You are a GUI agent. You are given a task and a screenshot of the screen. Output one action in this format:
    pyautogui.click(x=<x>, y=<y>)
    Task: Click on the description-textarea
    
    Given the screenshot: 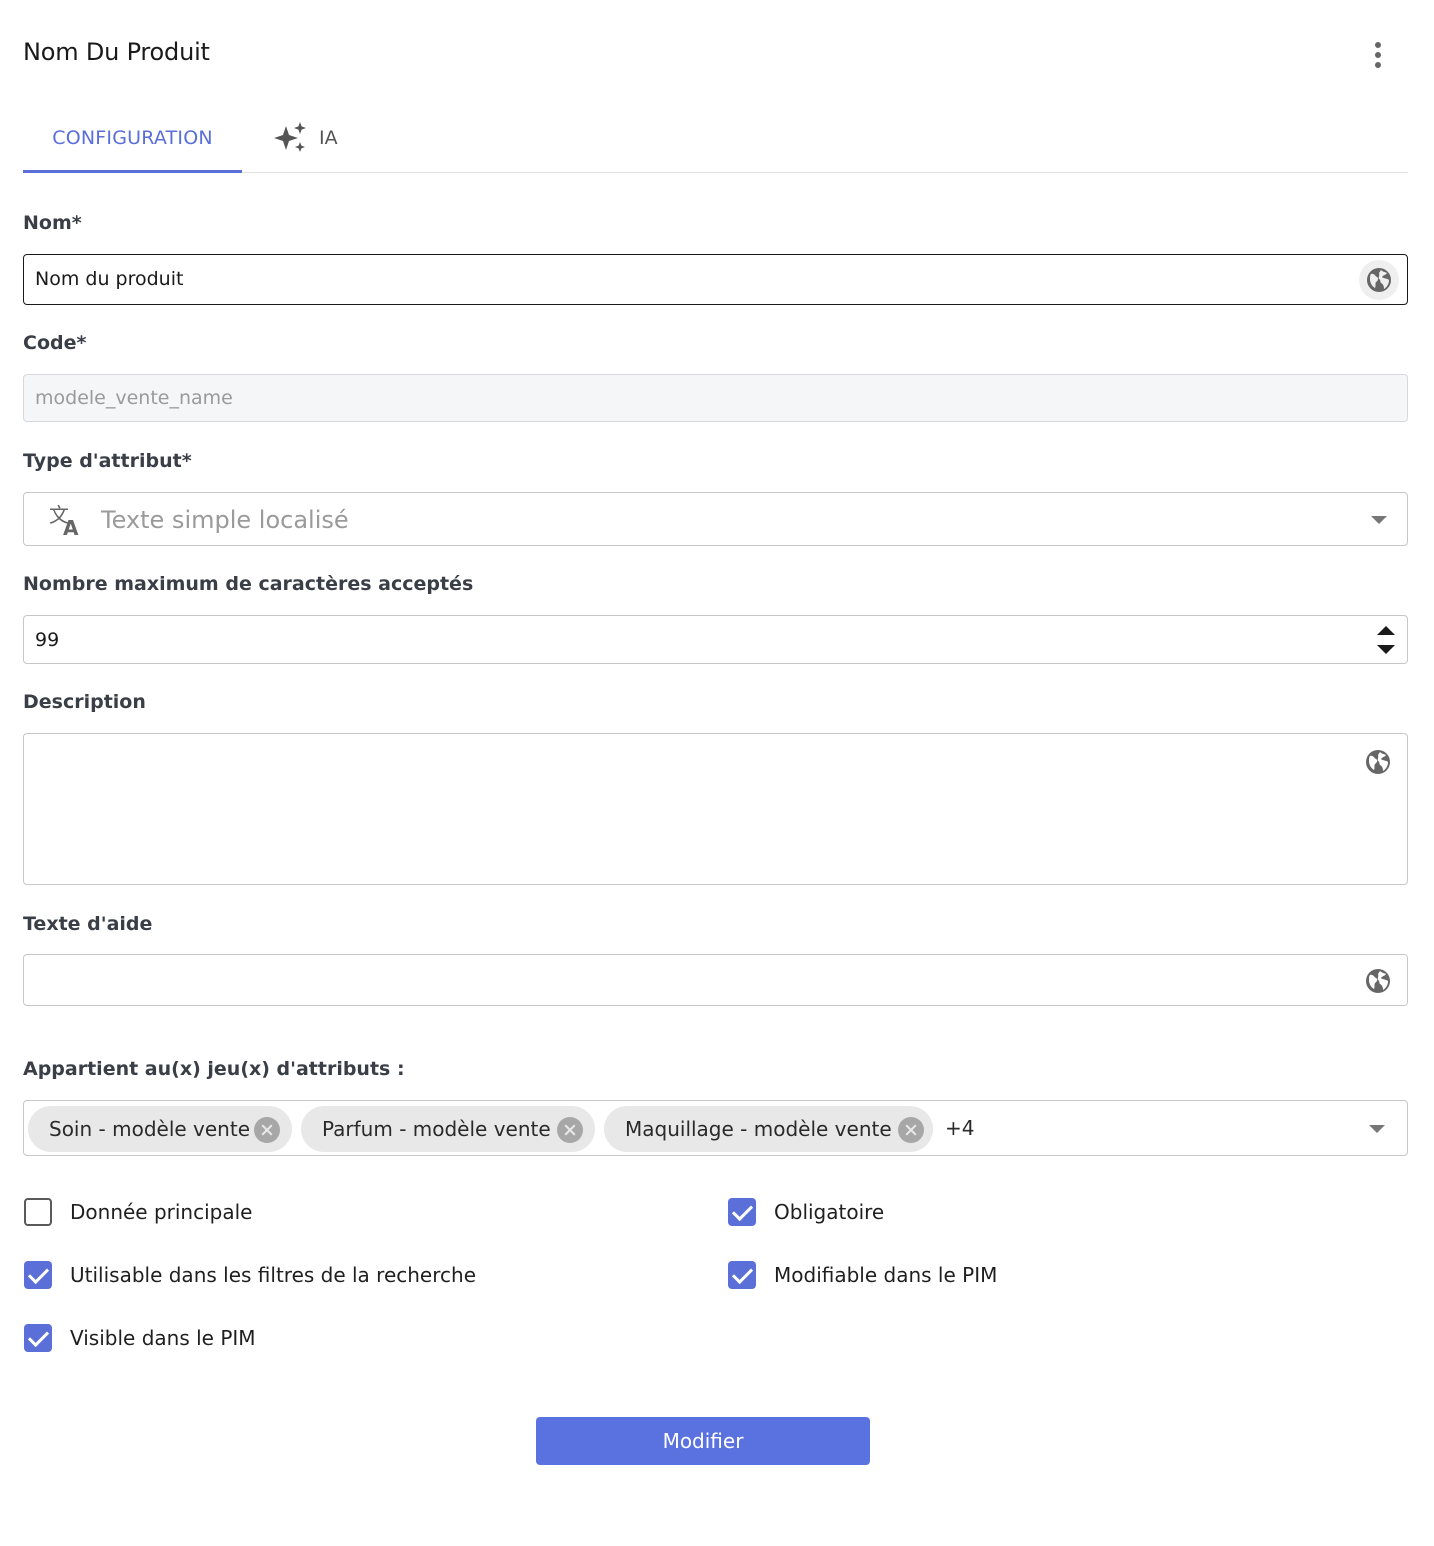 What is the action you would take?
    pyautogui.click(x=715, y=809)
    